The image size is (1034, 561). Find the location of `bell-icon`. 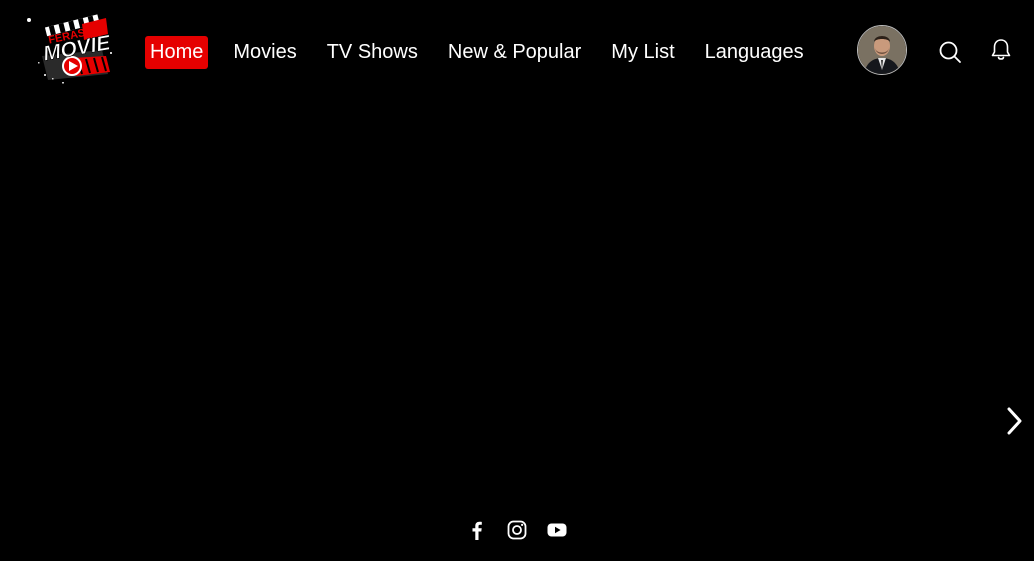

bell-icon is located at coordinates (1001, 50).